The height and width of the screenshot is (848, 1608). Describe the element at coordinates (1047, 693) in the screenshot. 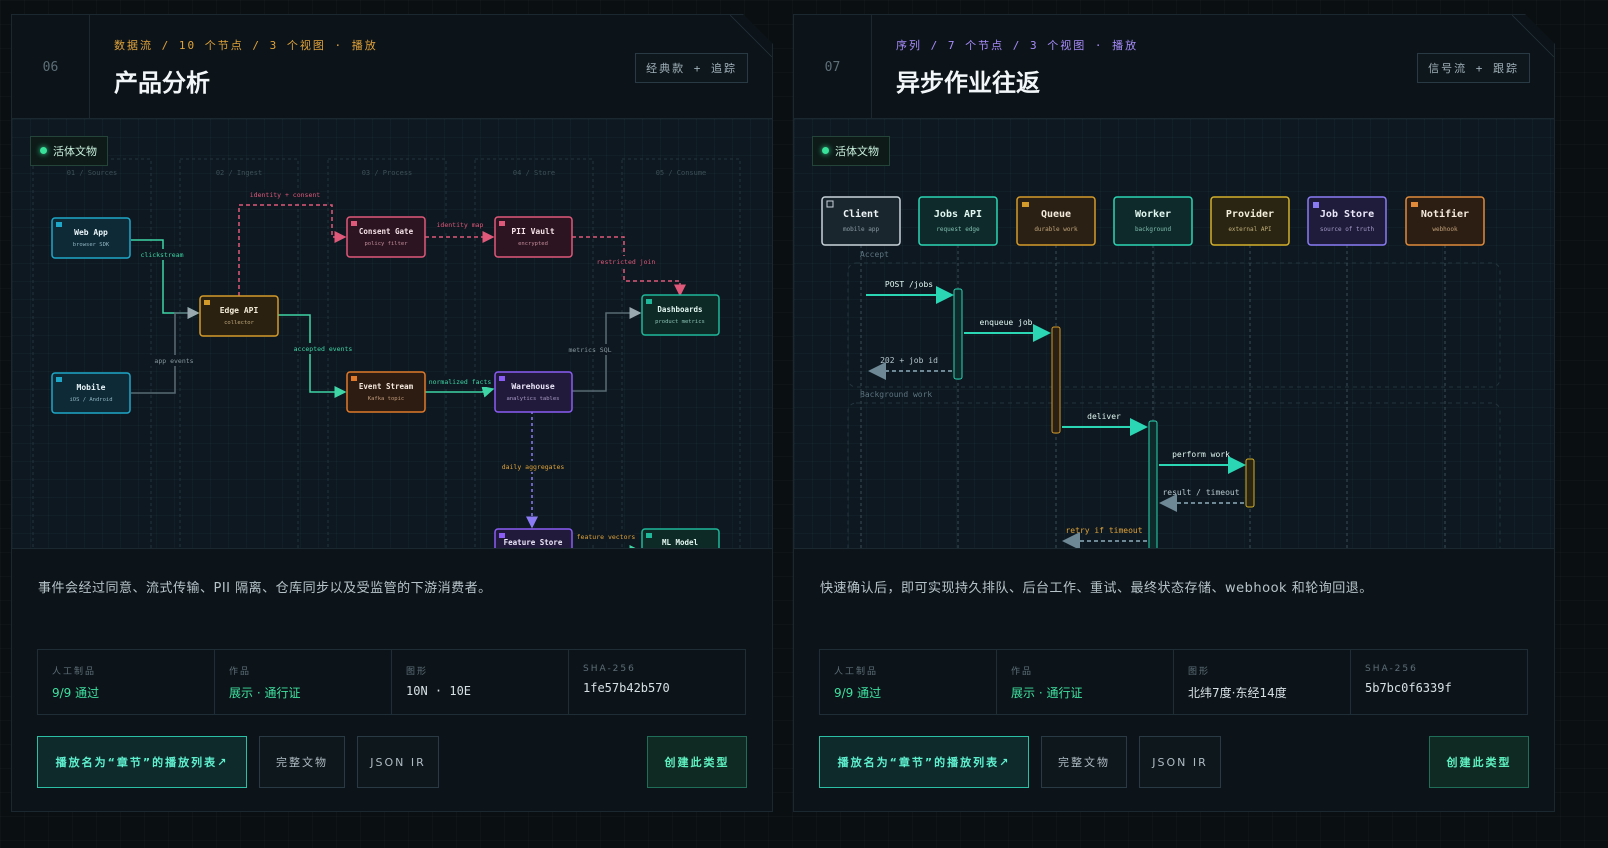

I see `stat-value: 展示 · 通行证` at that location.